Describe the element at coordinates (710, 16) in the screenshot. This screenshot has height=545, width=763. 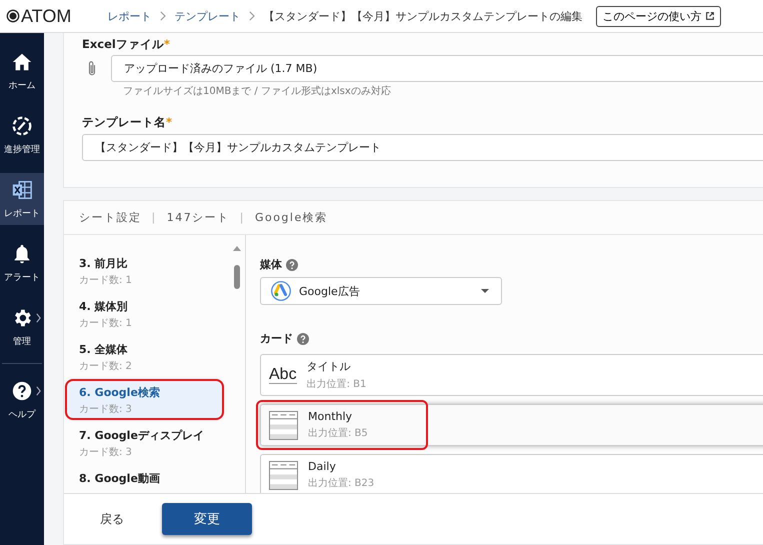
I see `external-link-icon` at that location.